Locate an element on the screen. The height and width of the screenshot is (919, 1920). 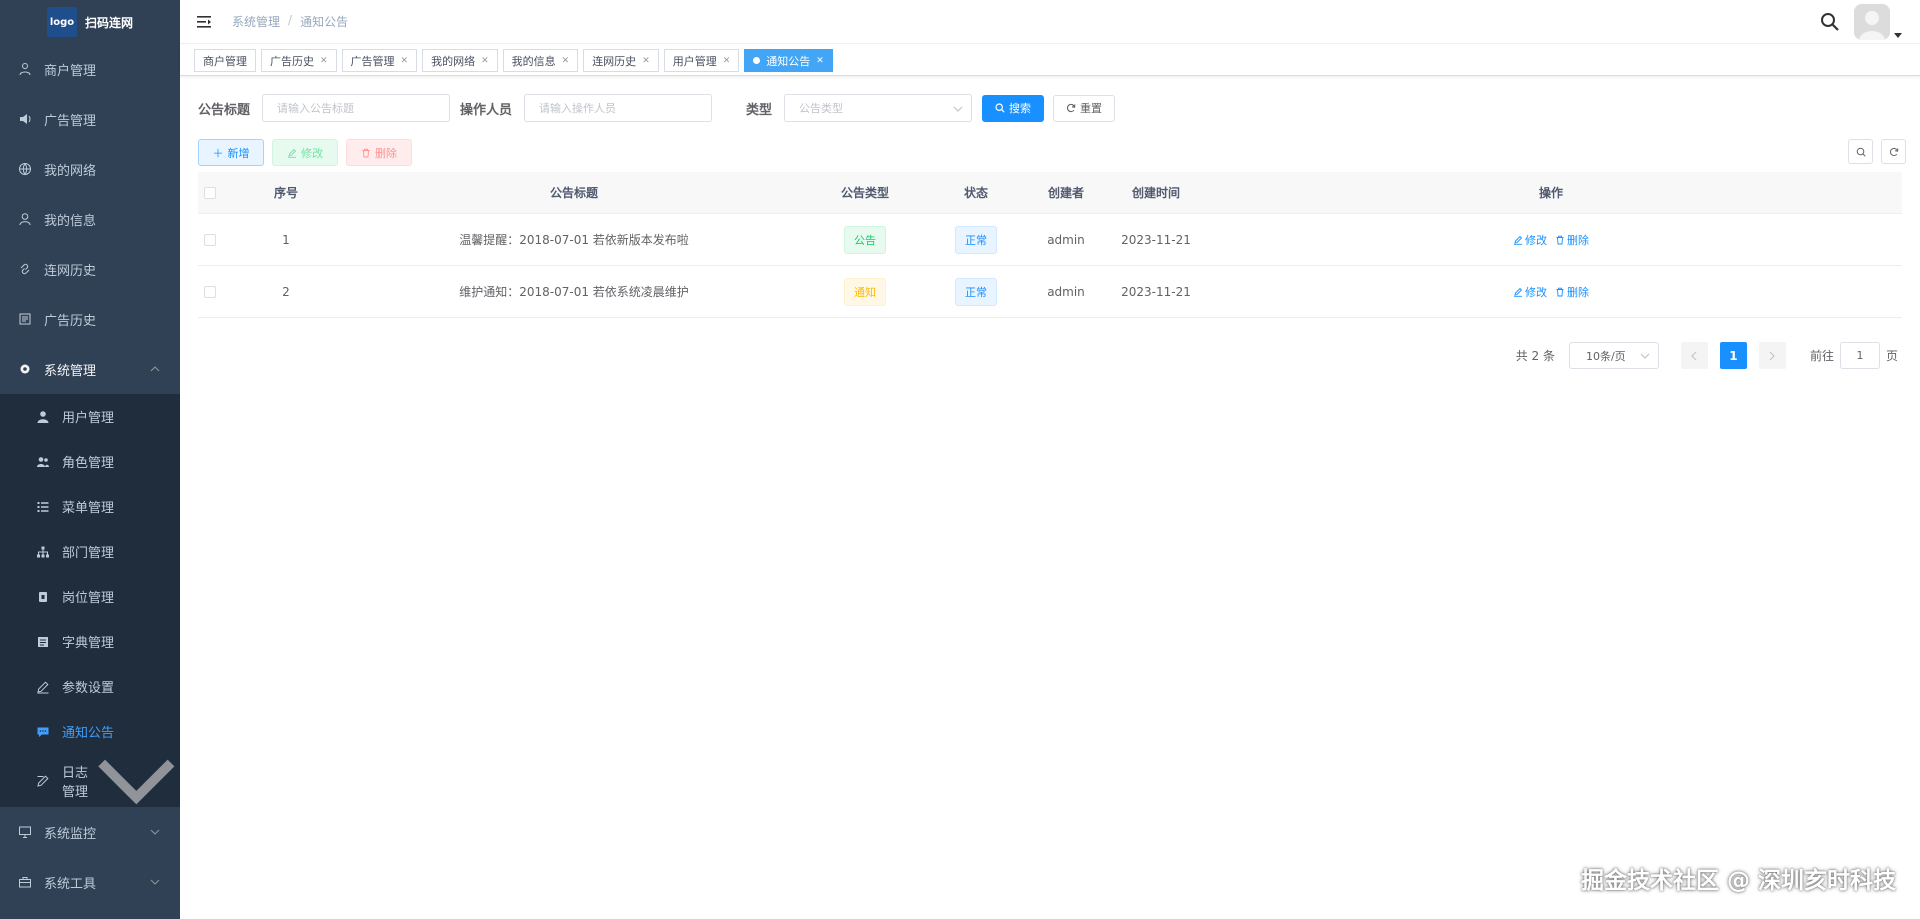
cell-creator: admin is located at coordinates (1066, 291).